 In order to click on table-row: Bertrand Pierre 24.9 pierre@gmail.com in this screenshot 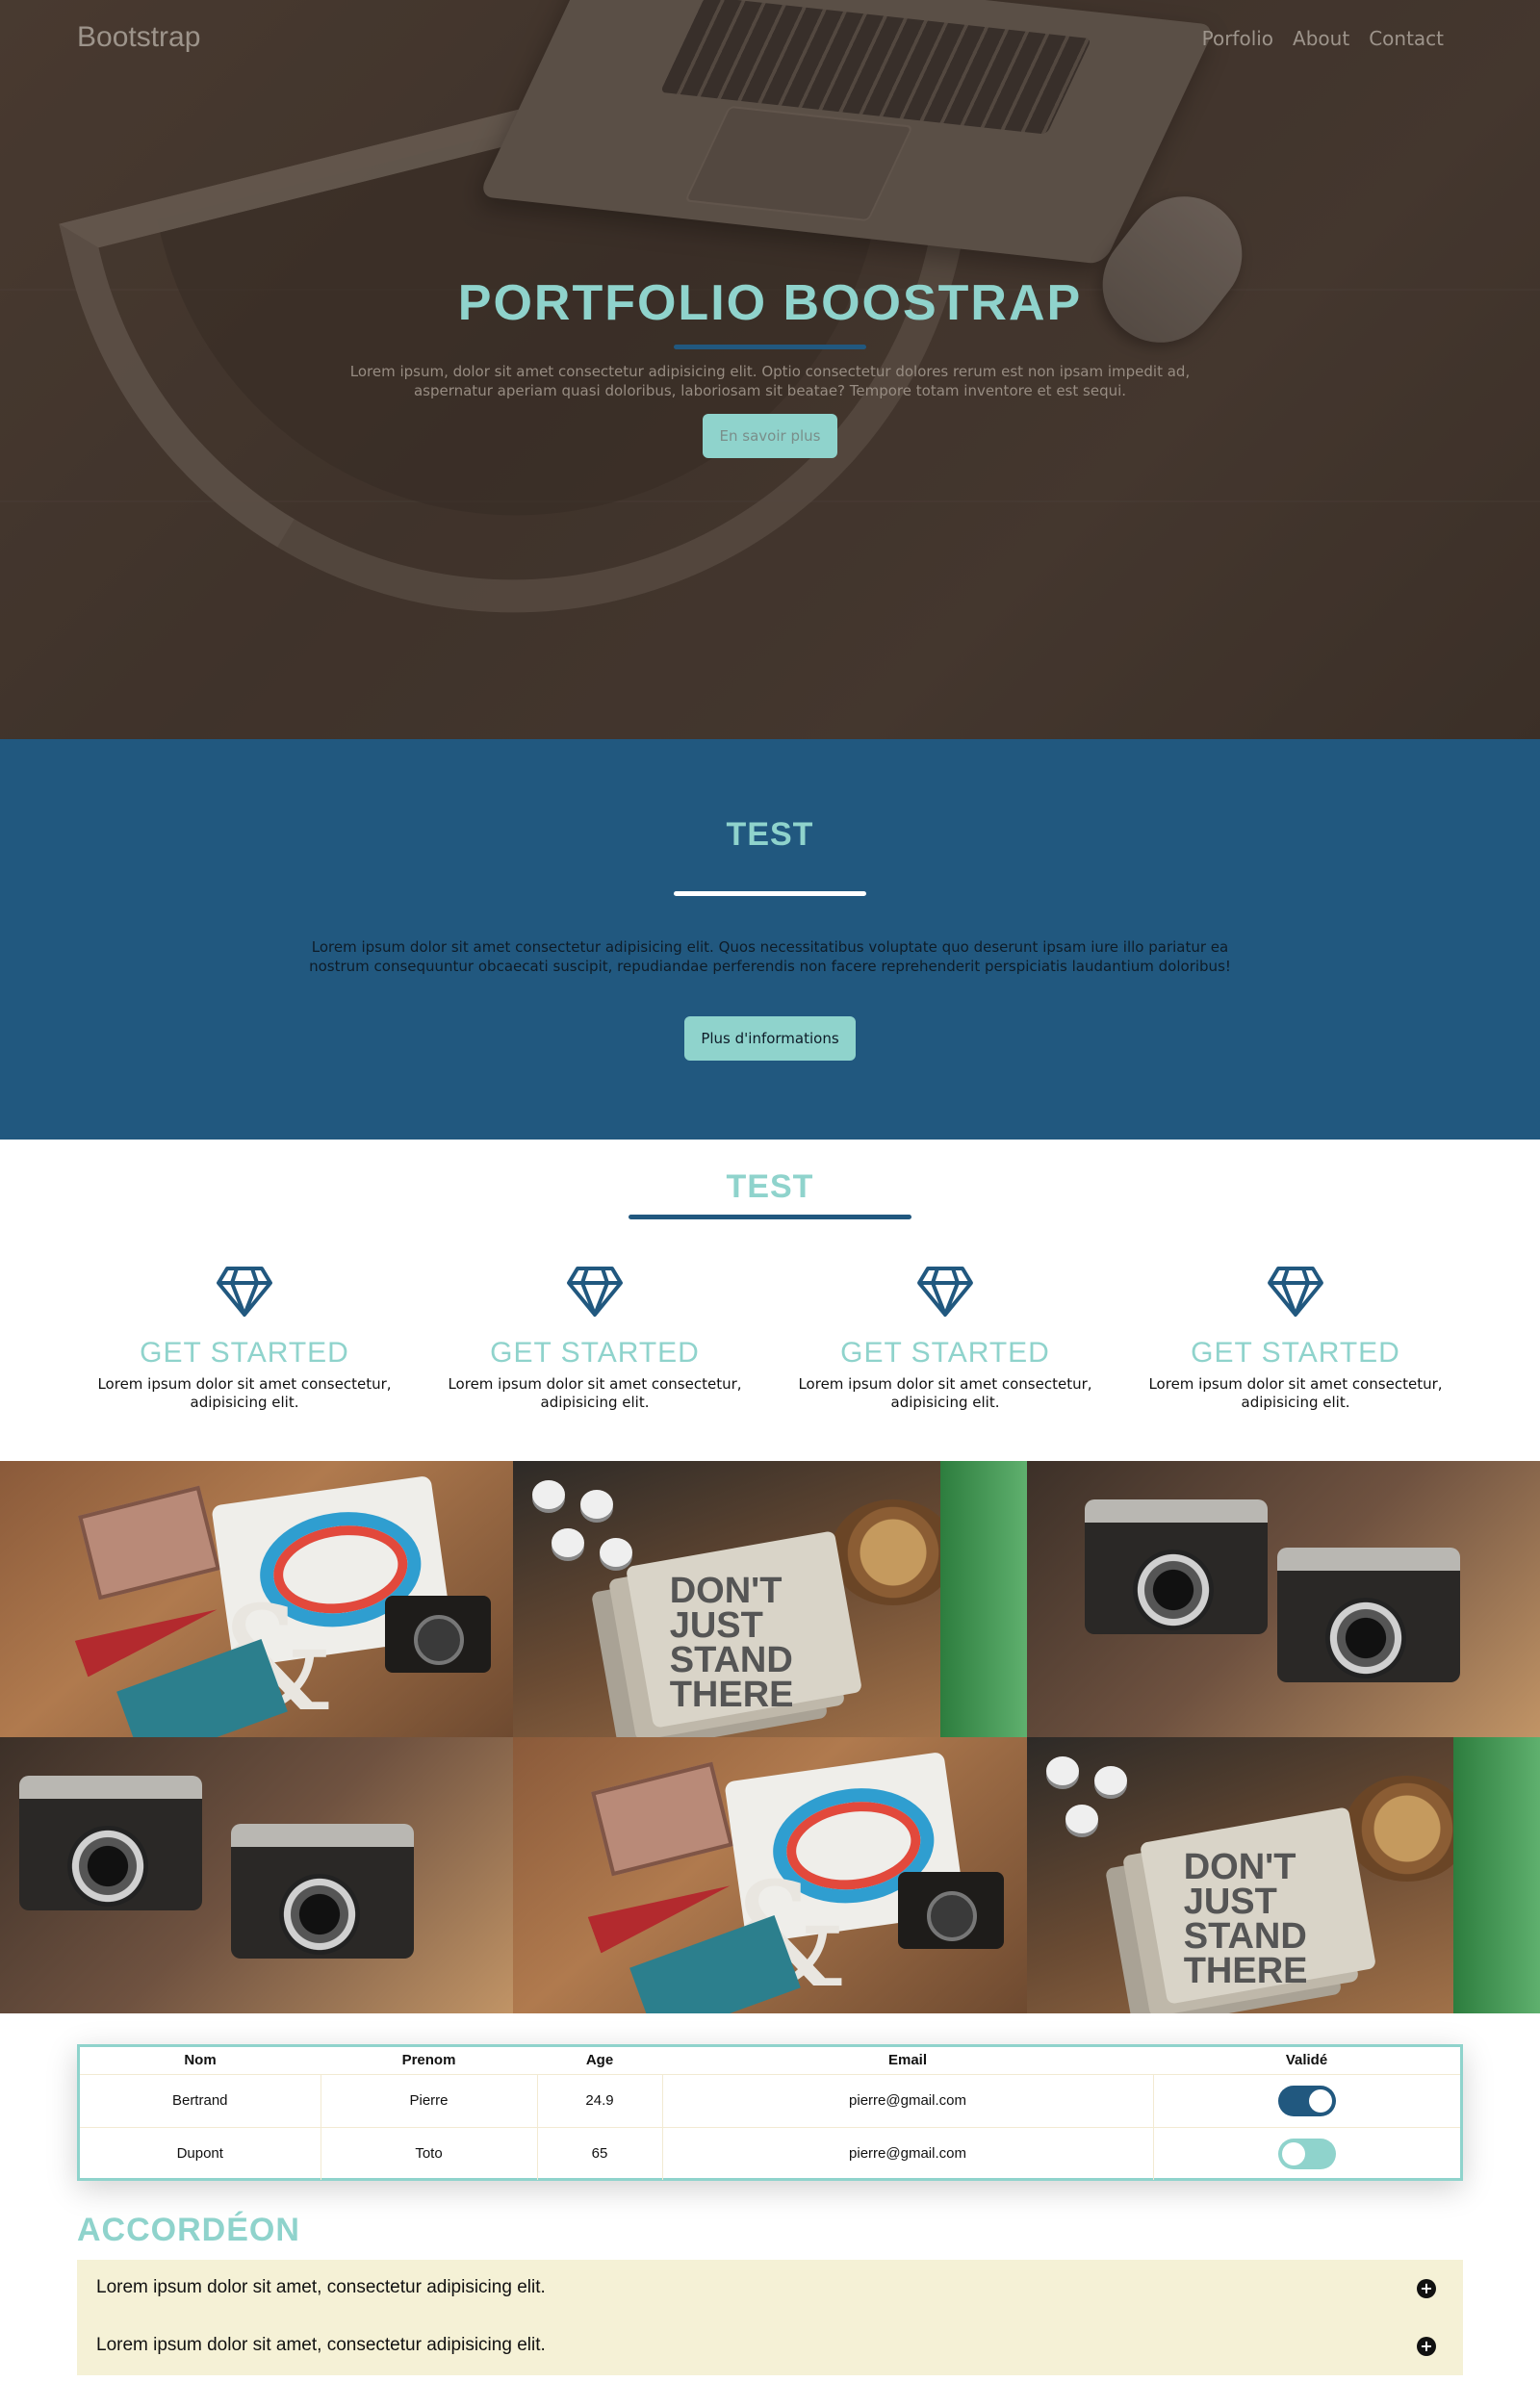, I will do `click(770, 2100)`.